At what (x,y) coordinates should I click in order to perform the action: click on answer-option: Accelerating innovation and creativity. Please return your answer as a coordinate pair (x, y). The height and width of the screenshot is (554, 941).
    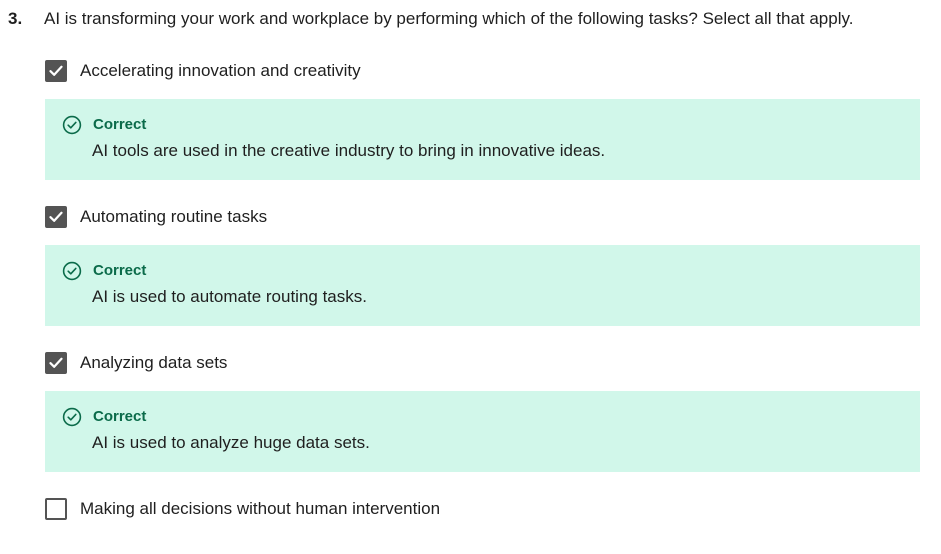
    Looking at the image, I should click on (203, 71).